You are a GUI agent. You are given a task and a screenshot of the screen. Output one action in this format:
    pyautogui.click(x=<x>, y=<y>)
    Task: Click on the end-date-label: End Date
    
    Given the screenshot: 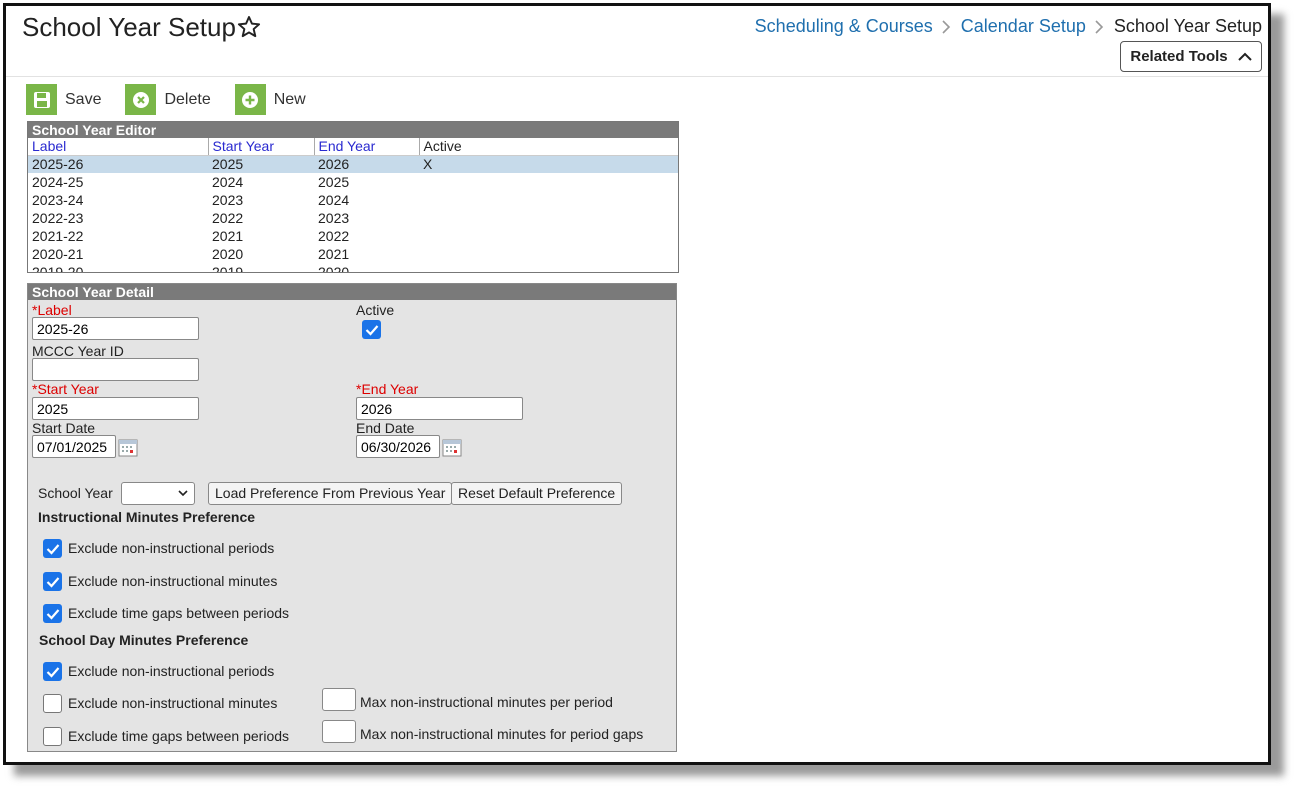 What is the action you would take?
    pyautogui.click(x=385, y=428)
    